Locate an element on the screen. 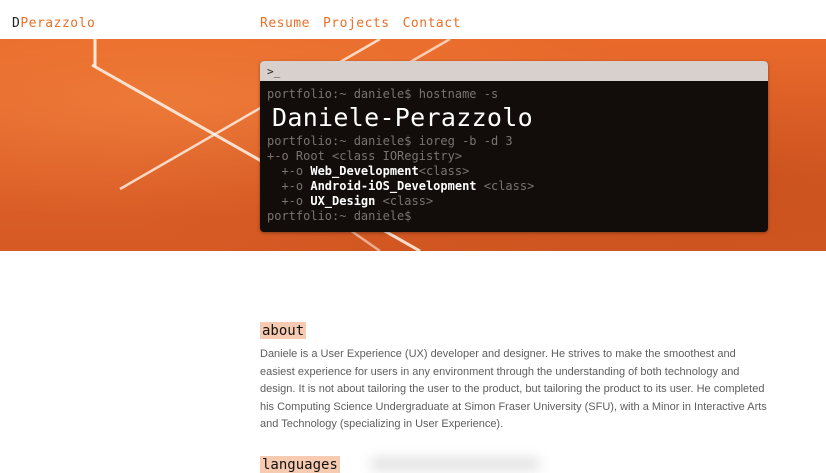  terminal-entry: +-o UX_Design <class> is located at coordinates (350, 201).